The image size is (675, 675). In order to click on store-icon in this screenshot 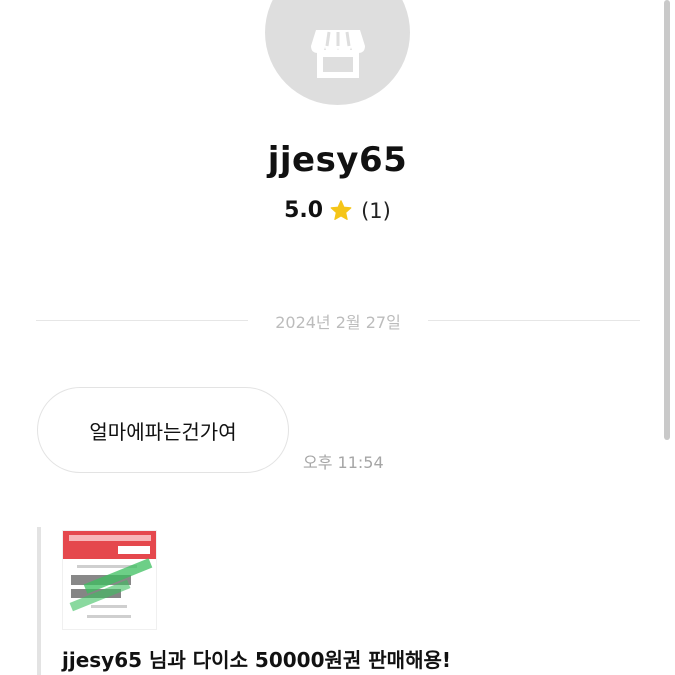, I will do `click(338, 42)`.